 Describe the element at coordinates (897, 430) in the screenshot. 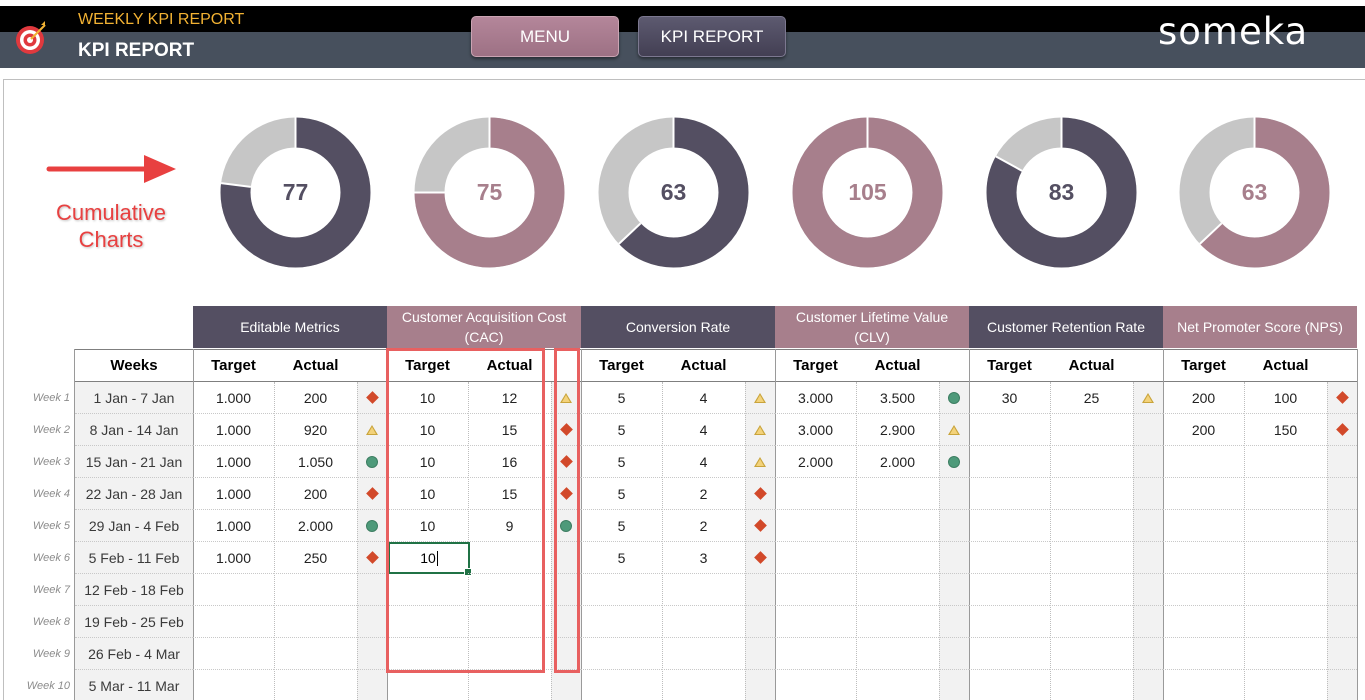

I see `actual-cell: 2.900` at that location.